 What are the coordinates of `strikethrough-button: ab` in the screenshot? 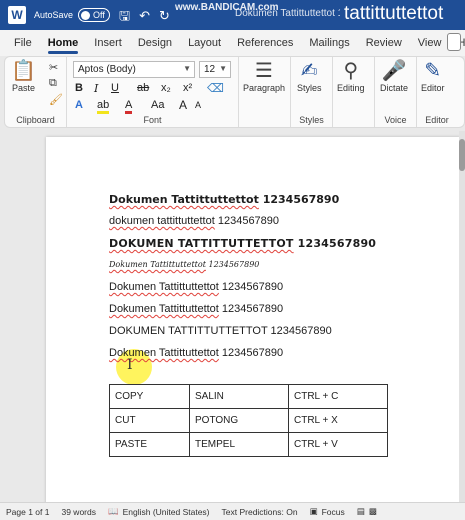 It's located at (143, 88).